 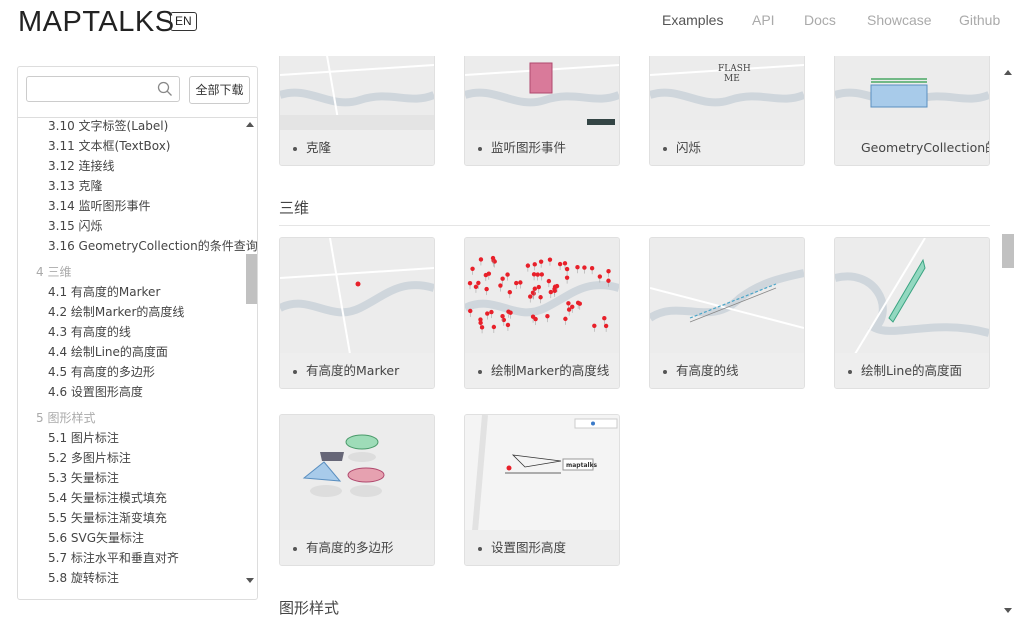 What do you see at coordinates (357, 490) in the screenshot?
I see `example-card-polygon-altitude: 有高度的多边形` at bounding box center [357, 490].